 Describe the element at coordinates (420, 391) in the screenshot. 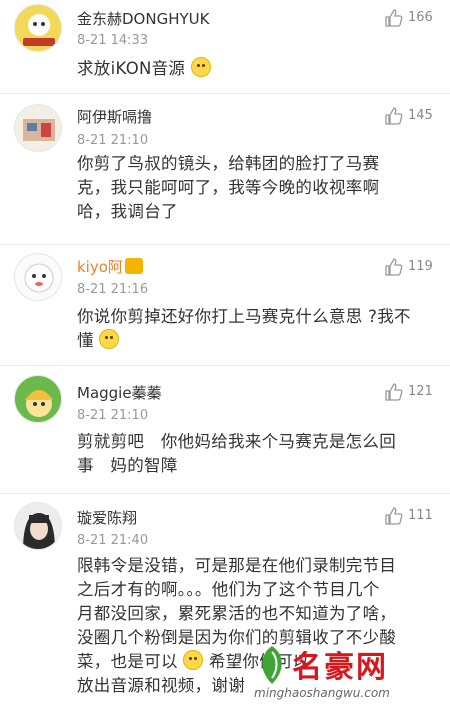

I see `like-count: 121` at that location.